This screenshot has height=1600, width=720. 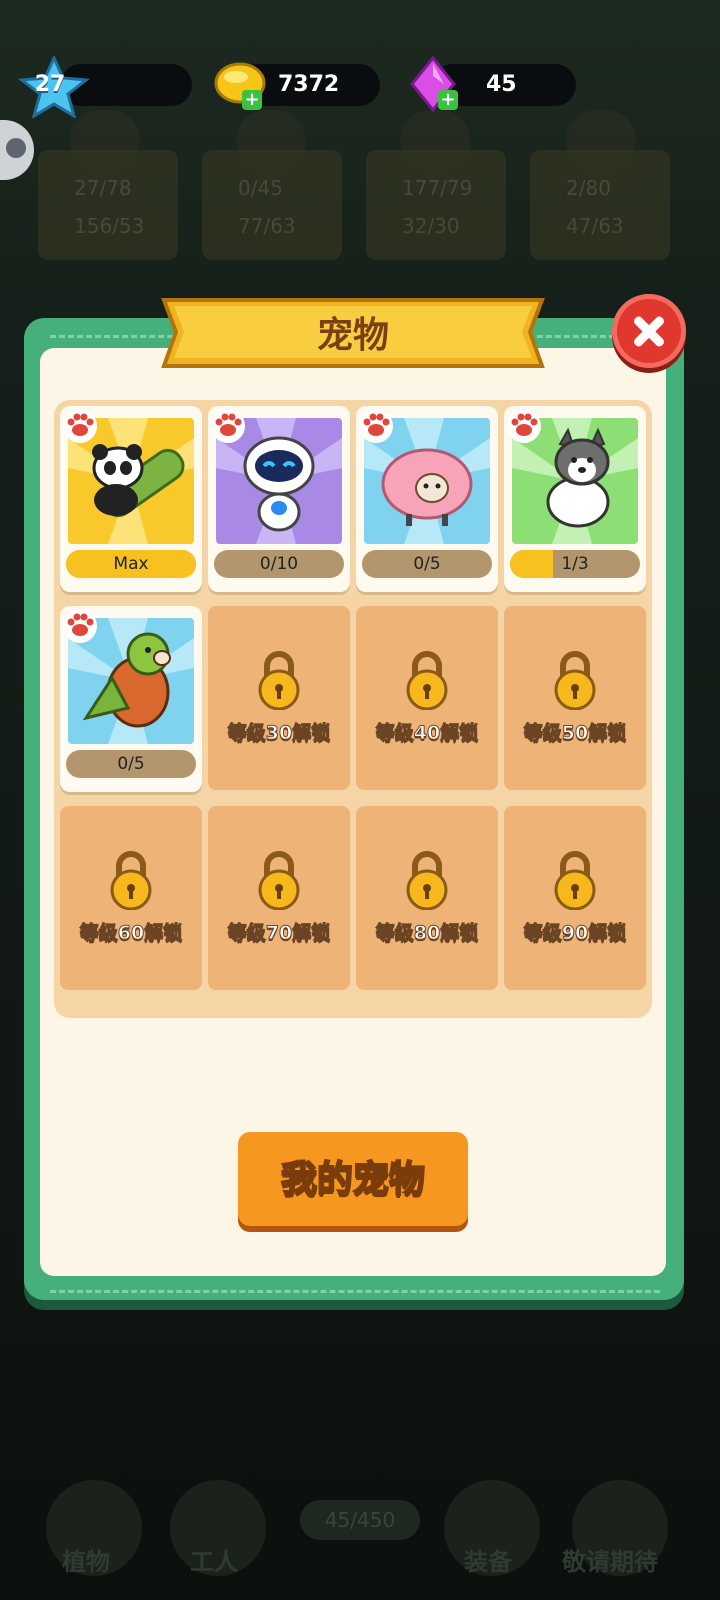 I want to click on locked-slot: 等级80解锁, so click(x=427, y=898).